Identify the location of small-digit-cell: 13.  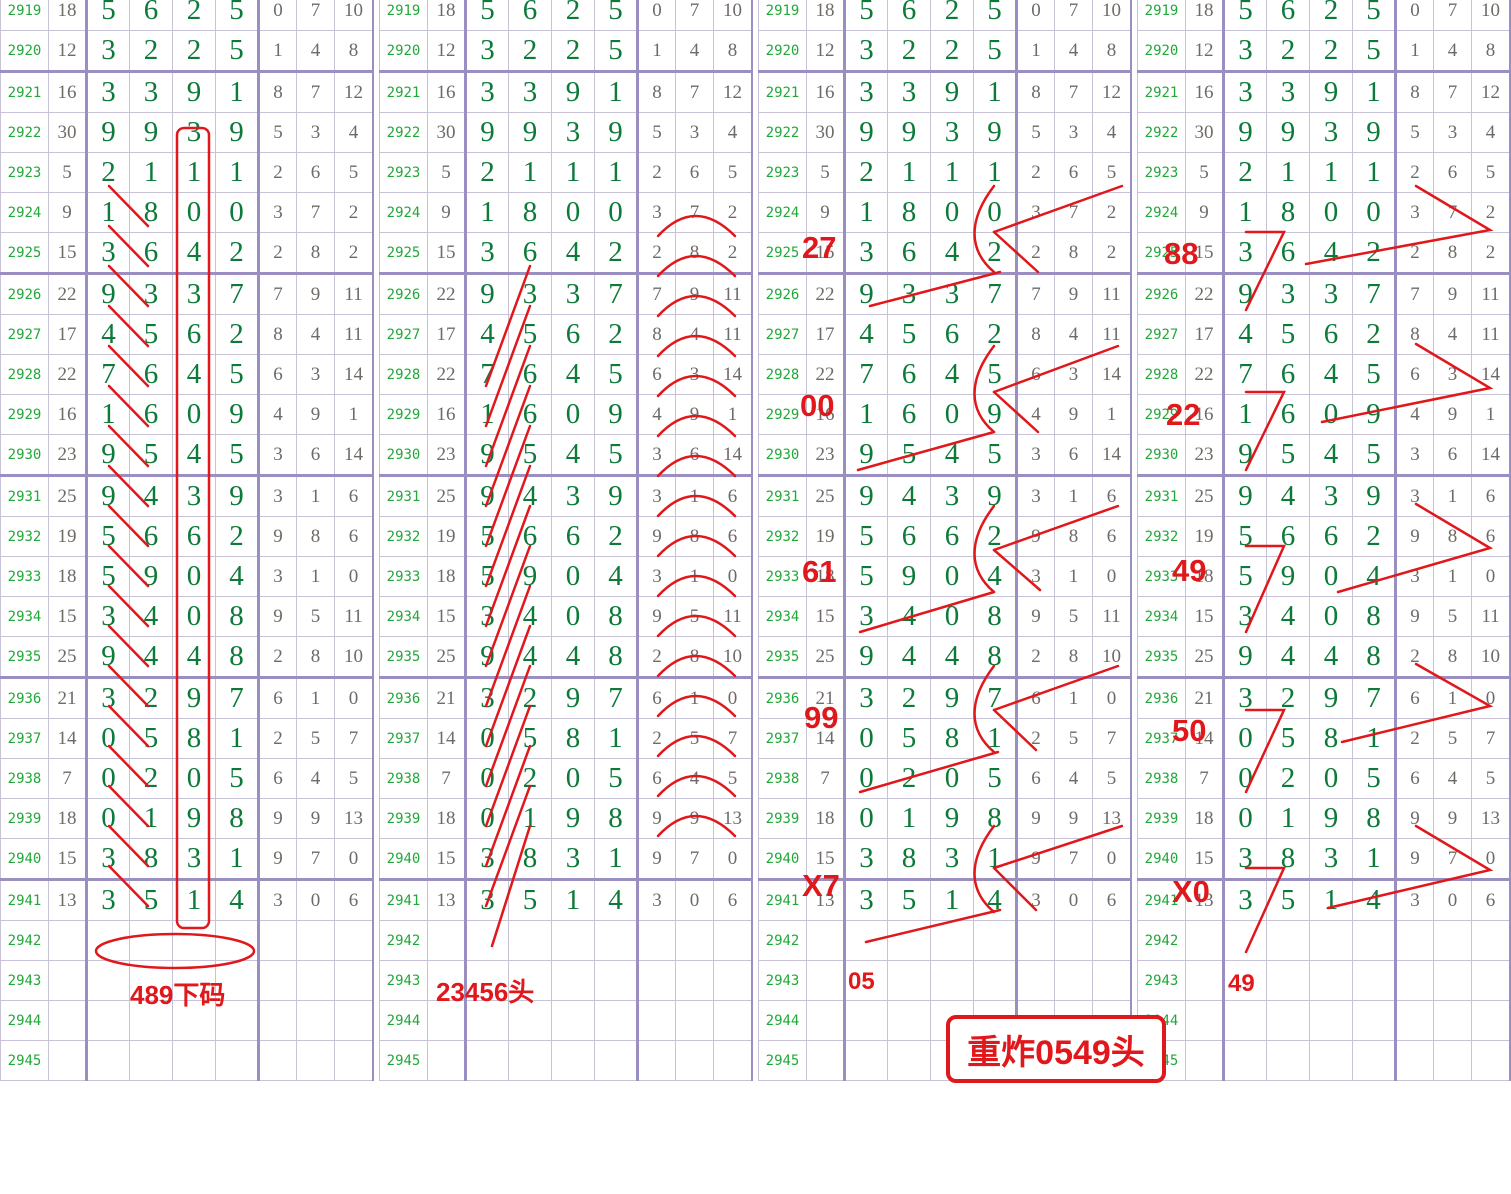
(1491, 818).